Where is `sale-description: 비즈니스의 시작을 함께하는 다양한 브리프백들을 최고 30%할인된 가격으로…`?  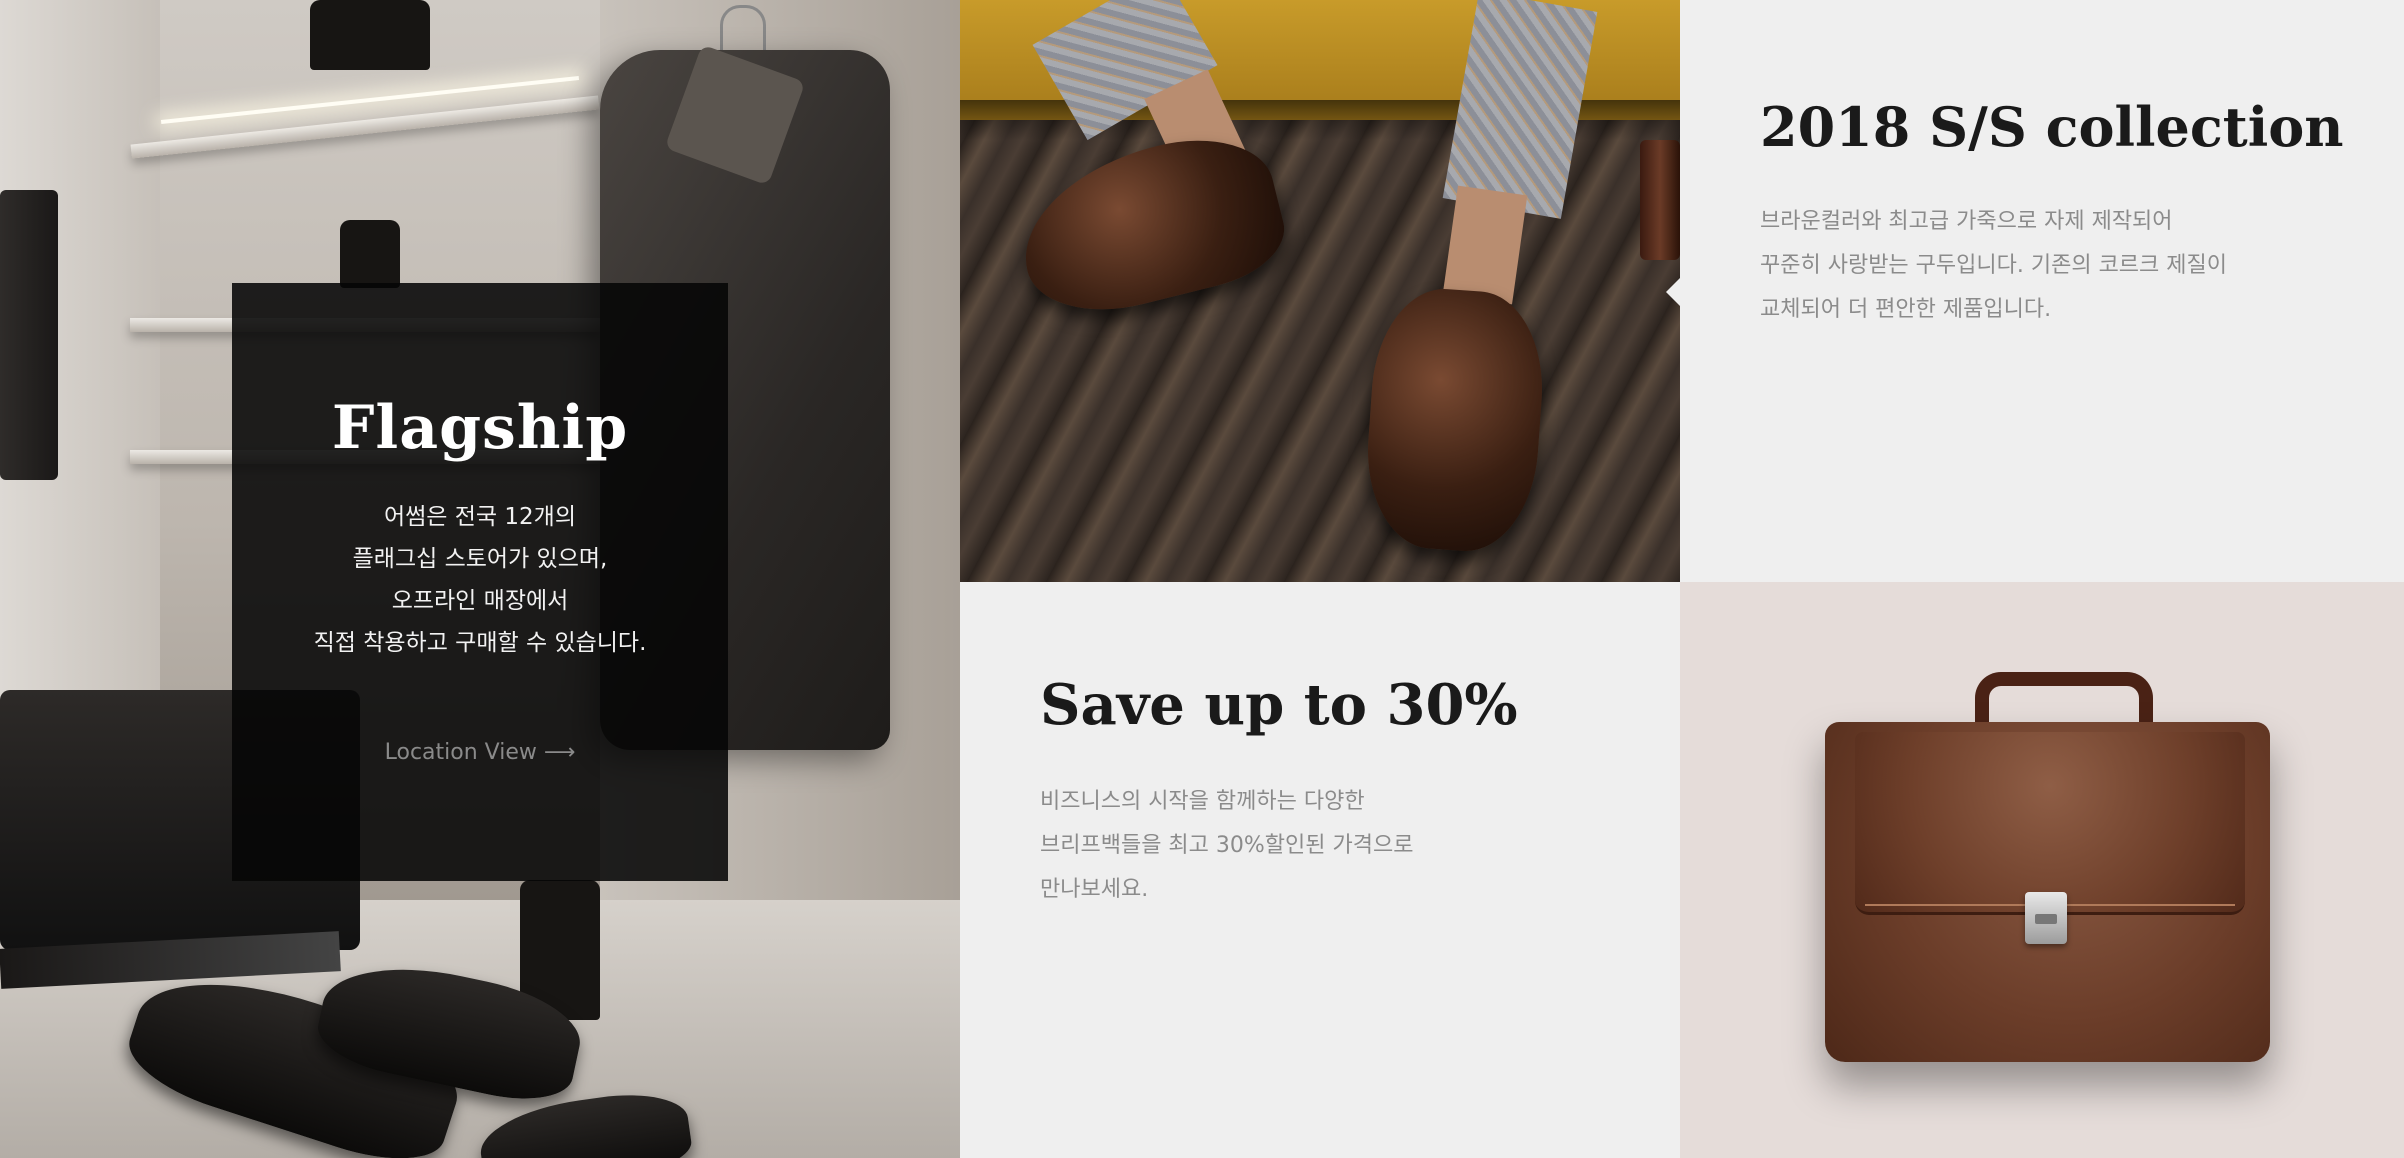
sale-description: 비즈니스의 시작을 함께하는 다양한 브리프백들을 최고 30%할인된 가격으로… is located at coordinates (1226, 846).